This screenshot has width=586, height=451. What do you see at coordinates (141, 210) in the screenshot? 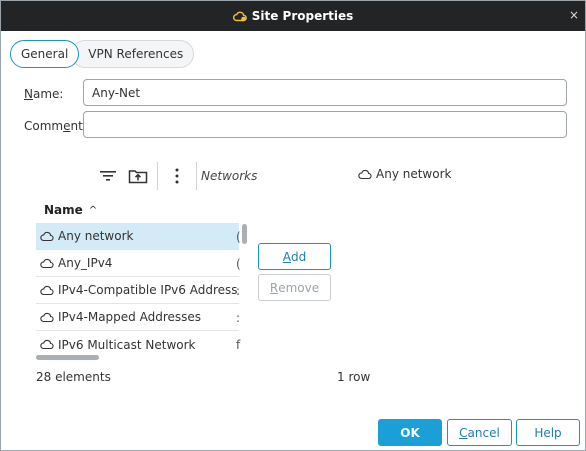
I see `grid-header-name: Name ^` at bounding box center [141, 210].